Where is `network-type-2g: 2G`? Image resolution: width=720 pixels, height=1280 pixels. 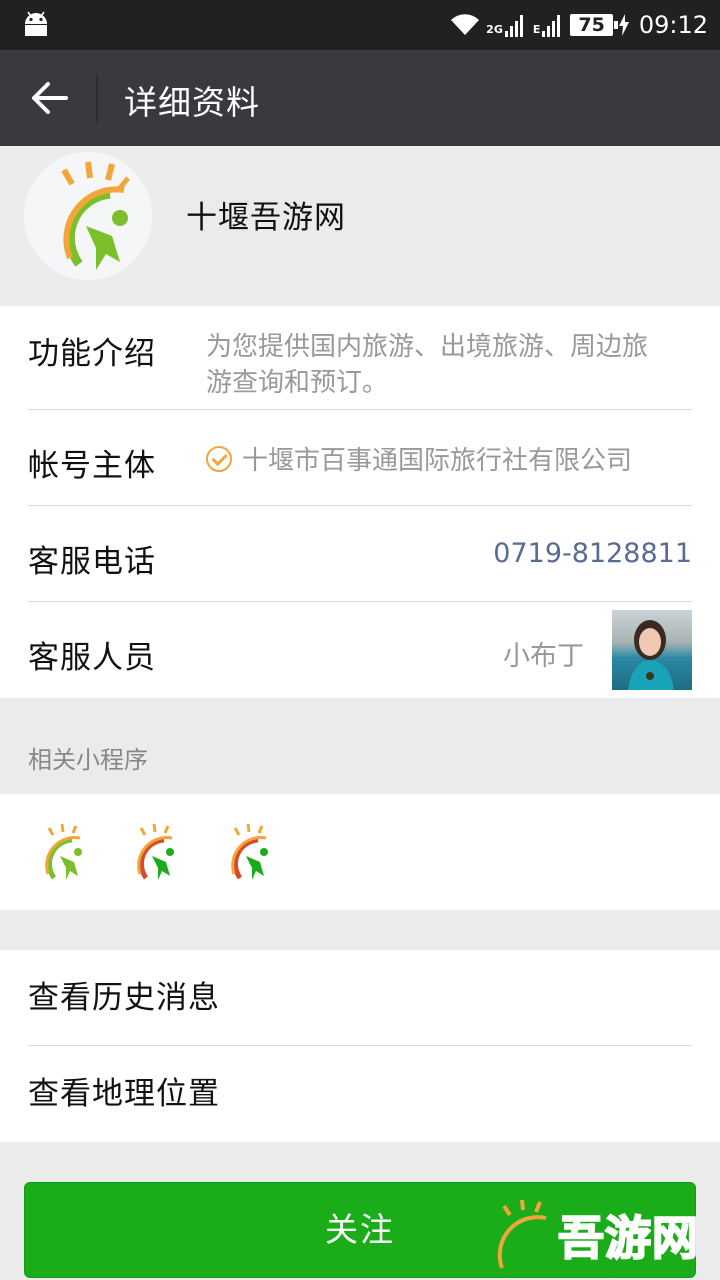
network-type-2g: 2G is located at coordinates (494, 29).